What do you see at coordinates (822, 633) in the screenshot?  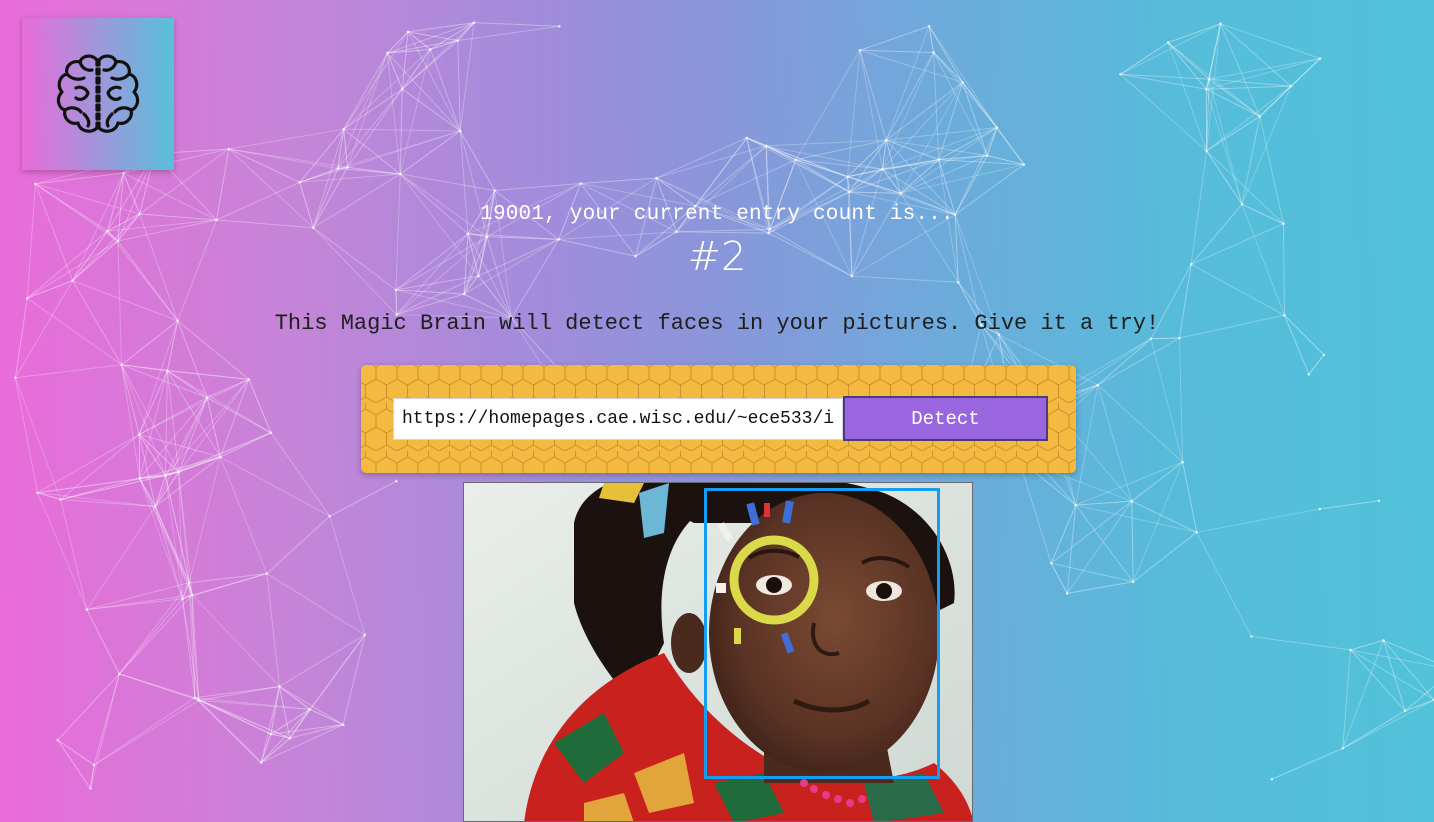 I see `face-bounding-box` at bounding box center [822, 633].